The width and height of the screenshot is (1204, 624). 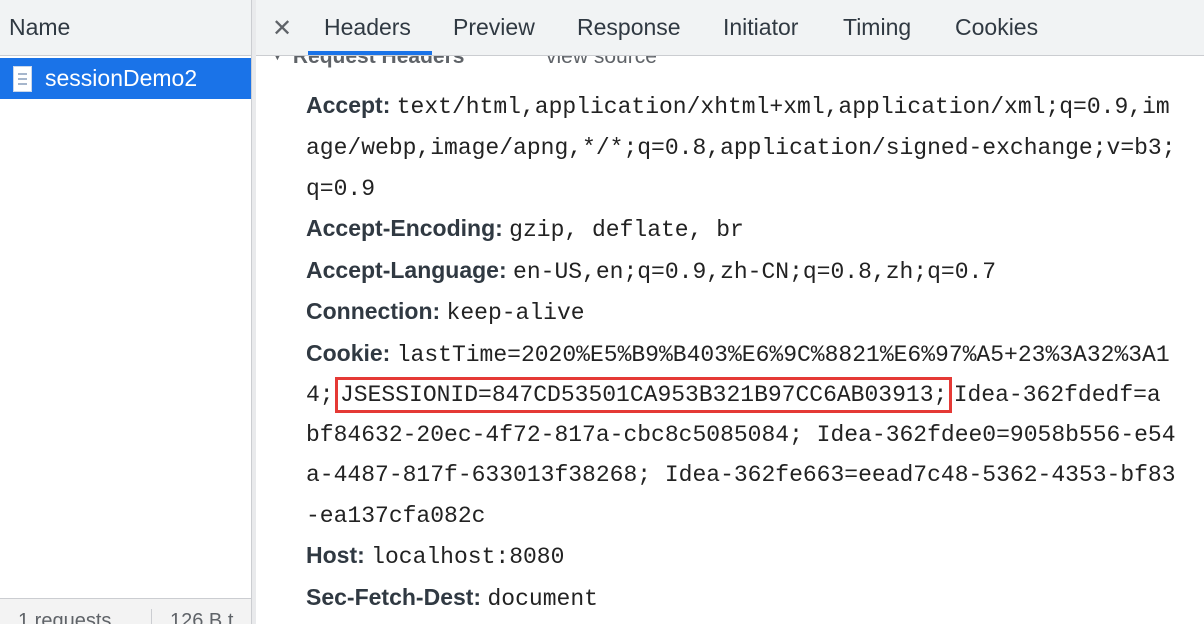 What do you see at coordinates (40, 27) in the screenshot?
I see `name-column-label: Name` at bounding box center [40, 27].